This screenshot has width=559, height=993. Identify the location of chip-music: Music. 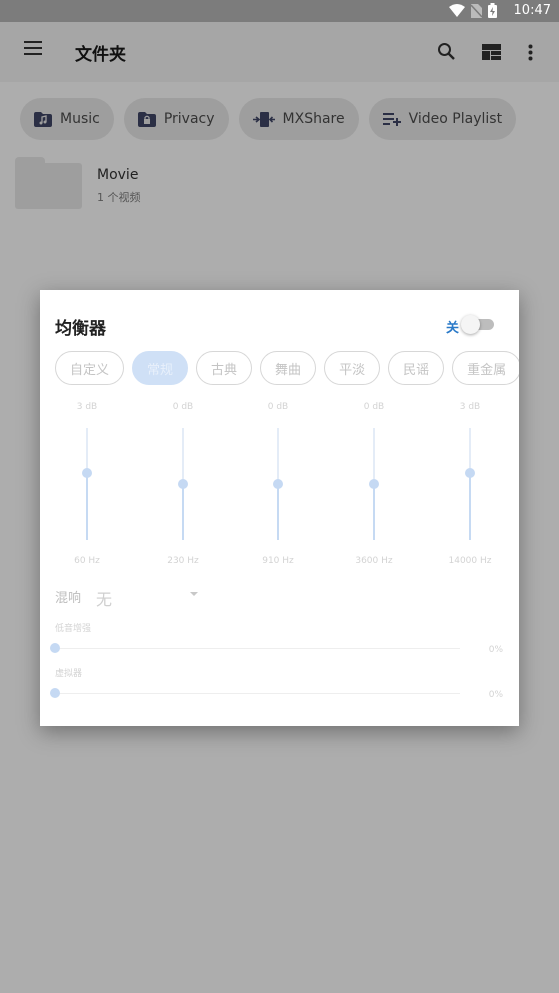
(67, 119).